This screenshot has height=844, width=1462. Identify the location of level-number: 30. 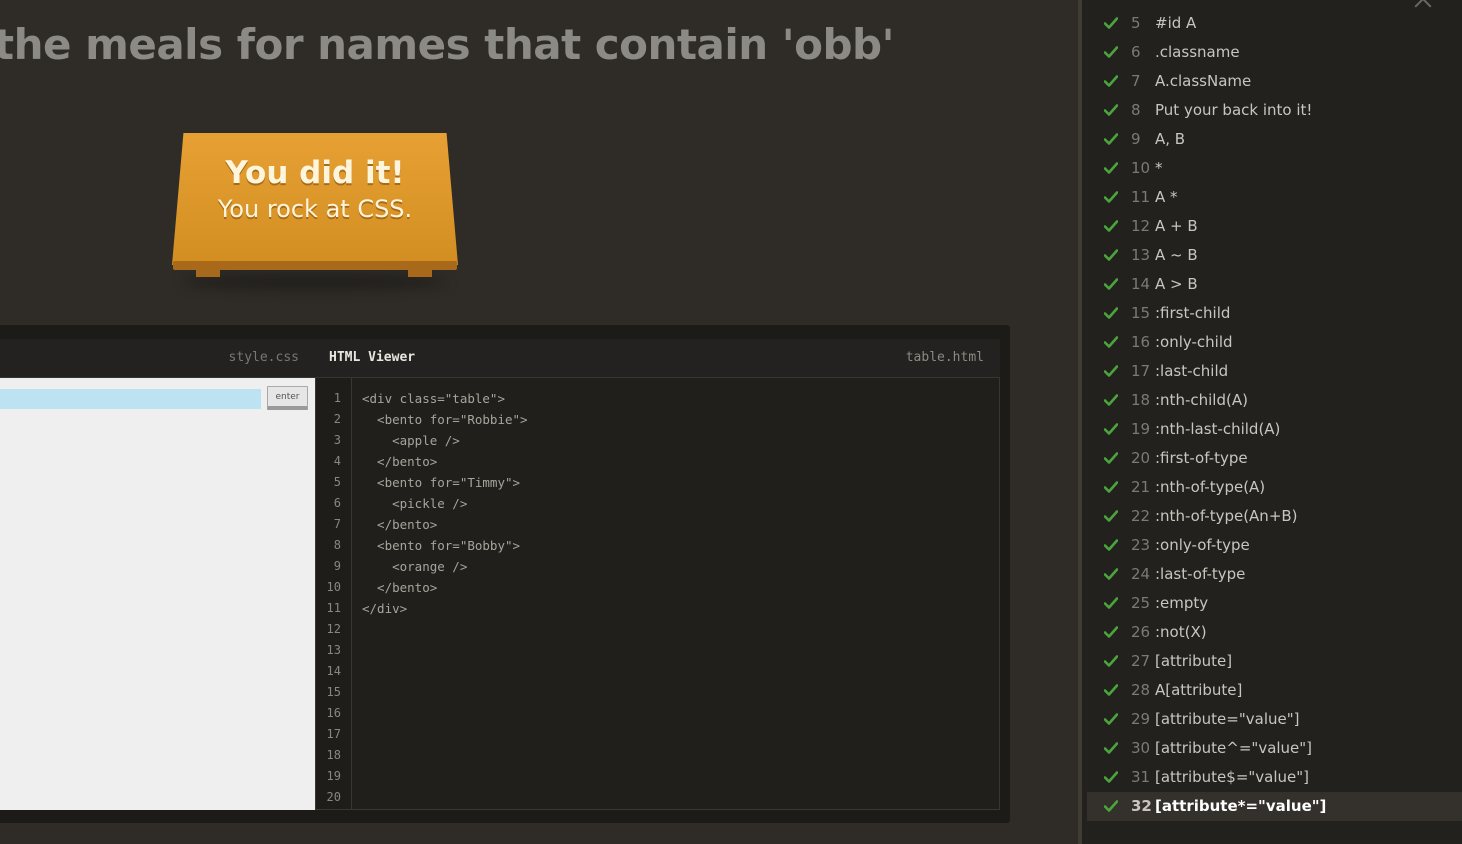
(1141, 748).